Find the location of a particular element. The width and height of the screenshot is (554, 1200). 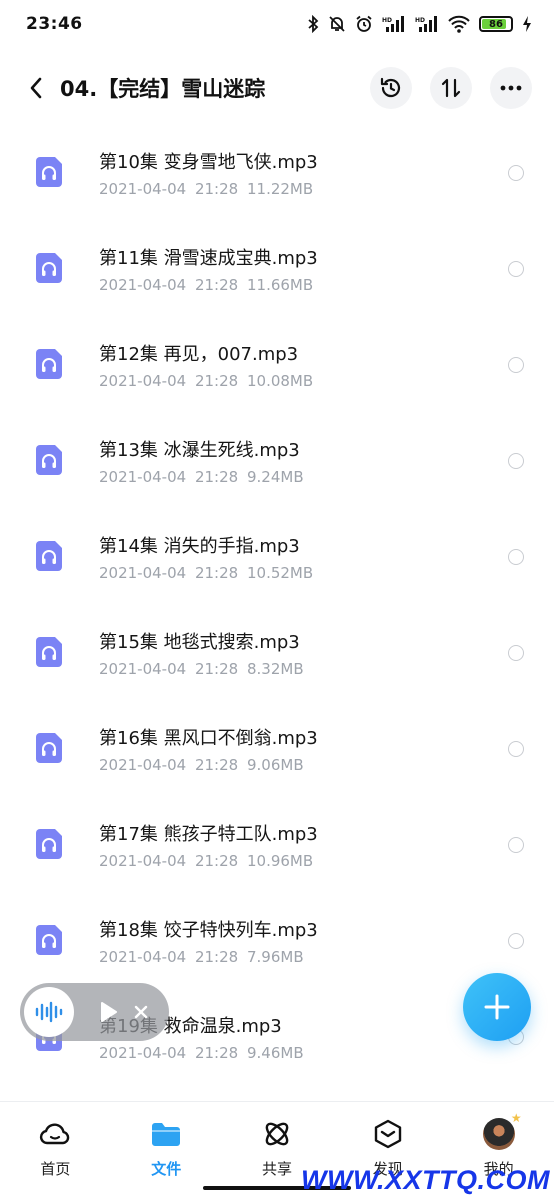

back-button is located at coordinates (36, 88).